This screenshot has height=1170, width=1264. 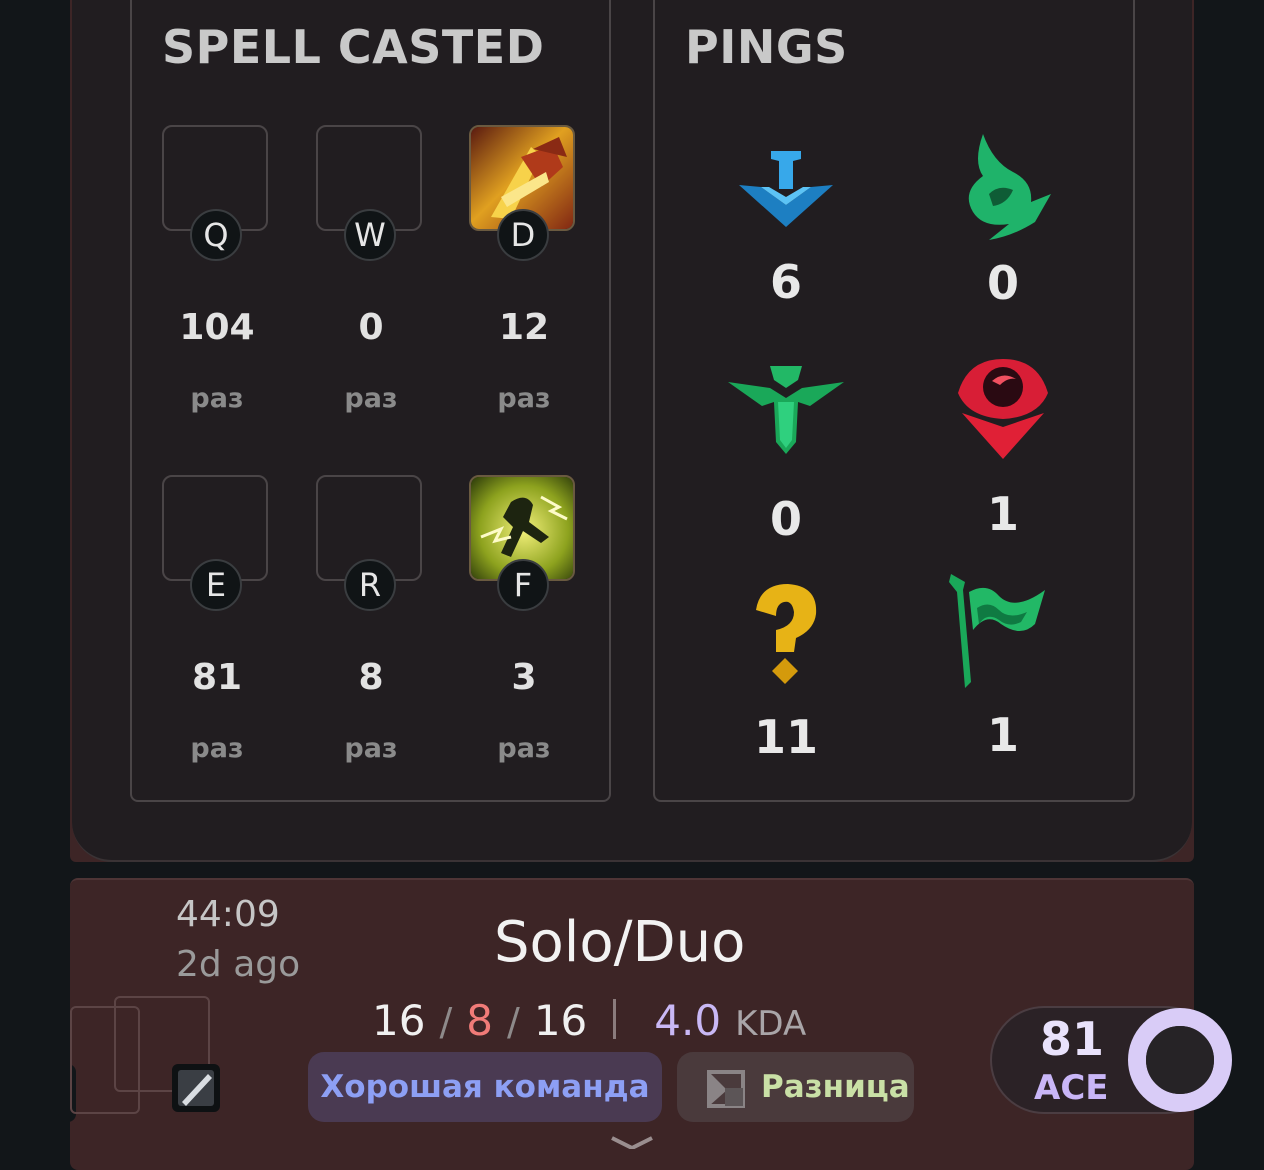 I want to click on deaths-value: 8, so click(x=479, y=1020).